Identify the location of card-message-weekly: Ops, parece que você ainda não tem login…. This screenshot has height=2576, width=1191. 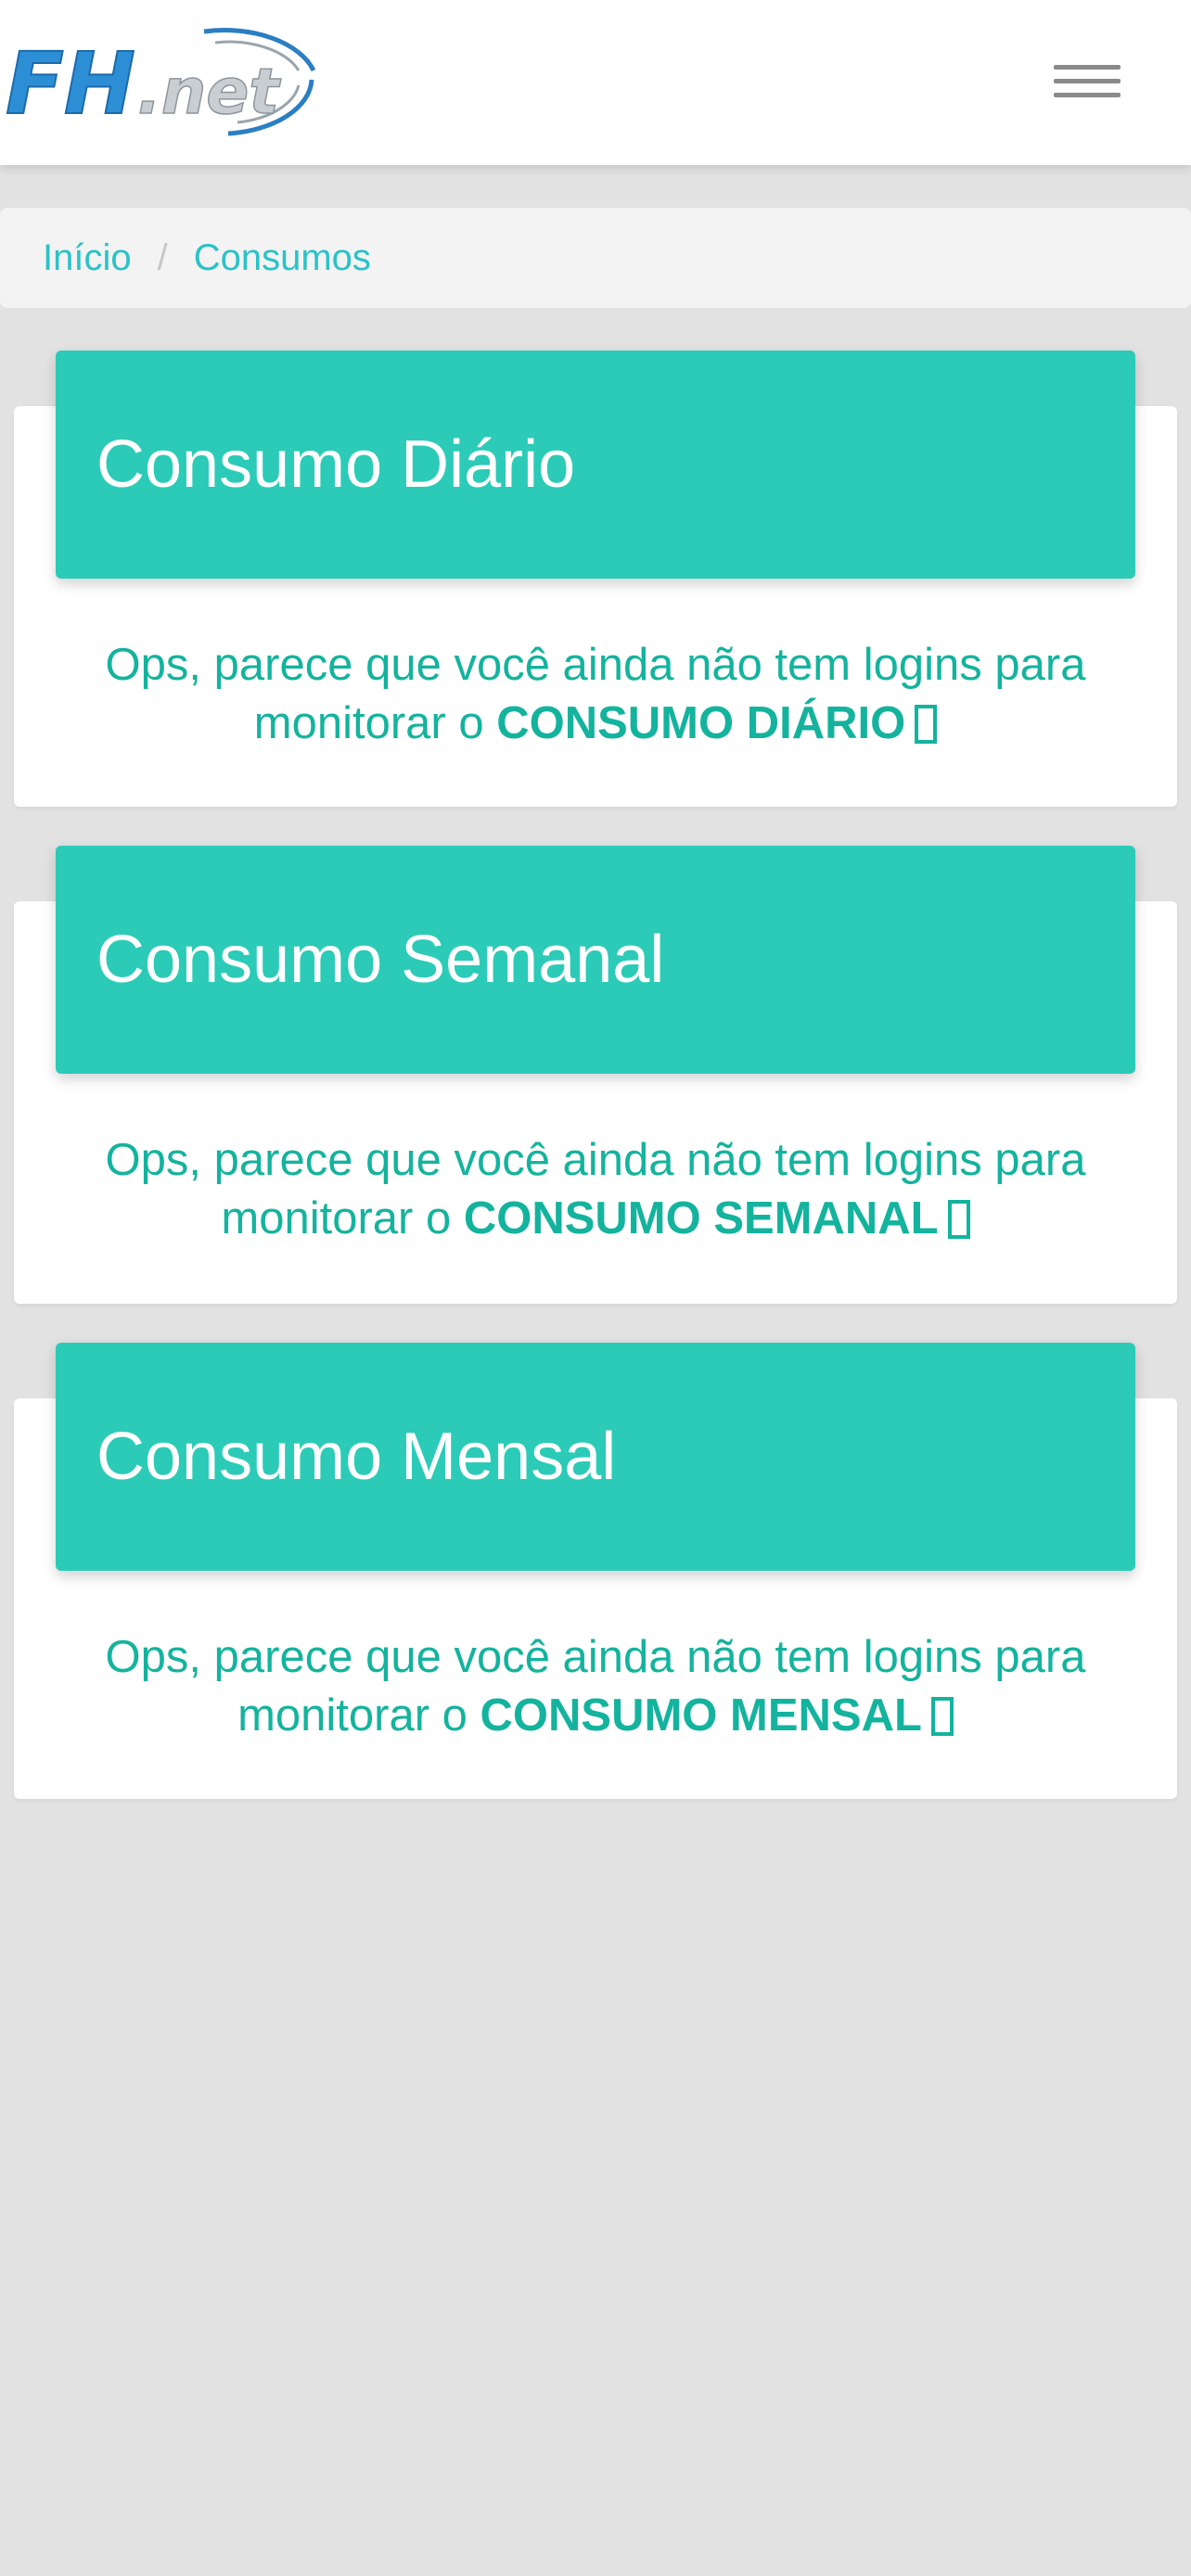
(595, 1190).